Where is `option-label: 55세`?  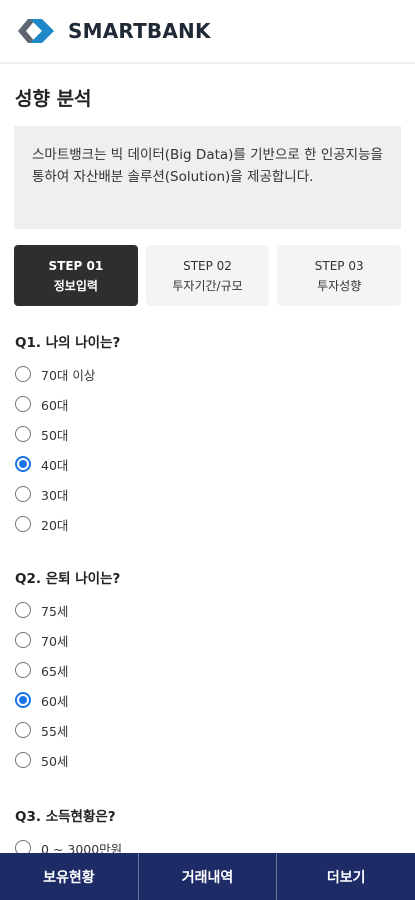
option-label: 55세 is located at coordinates (55, 731).